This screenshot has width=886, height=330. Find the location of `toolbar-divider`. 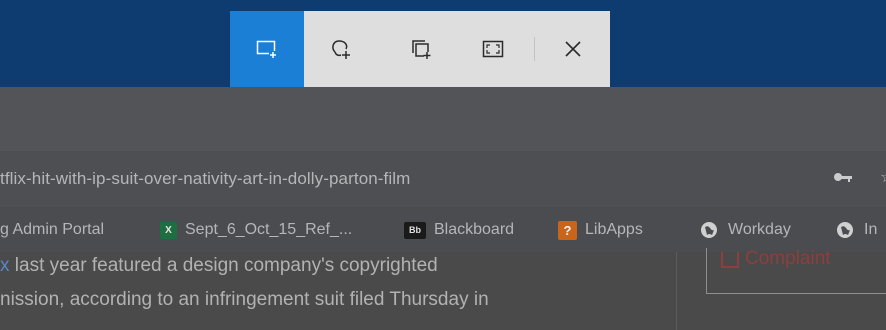

toolbar-divider is located at coordinates (534, 49).